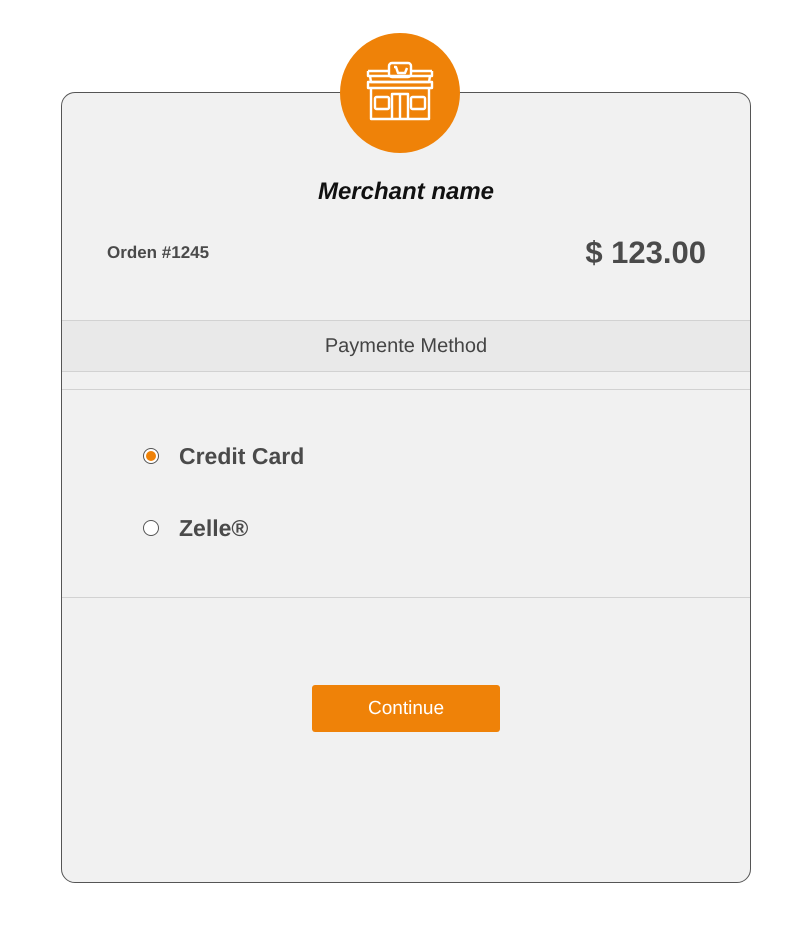  What do you see at coordinates (645, 253) in the screenshot?
I see `order-amount: $ 123.00` at bounding box center [645, 253].